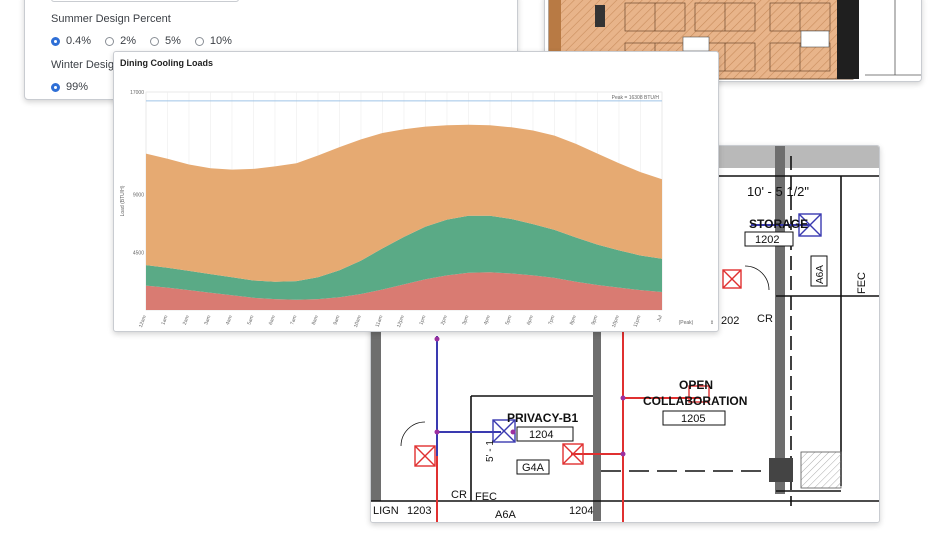 This screenshot has width=929, height=536. What do you see at coordinates (505, 515) in the screenshot?
I see `tag-a6a-bottom: A6A` at bounding box center [505, 515].